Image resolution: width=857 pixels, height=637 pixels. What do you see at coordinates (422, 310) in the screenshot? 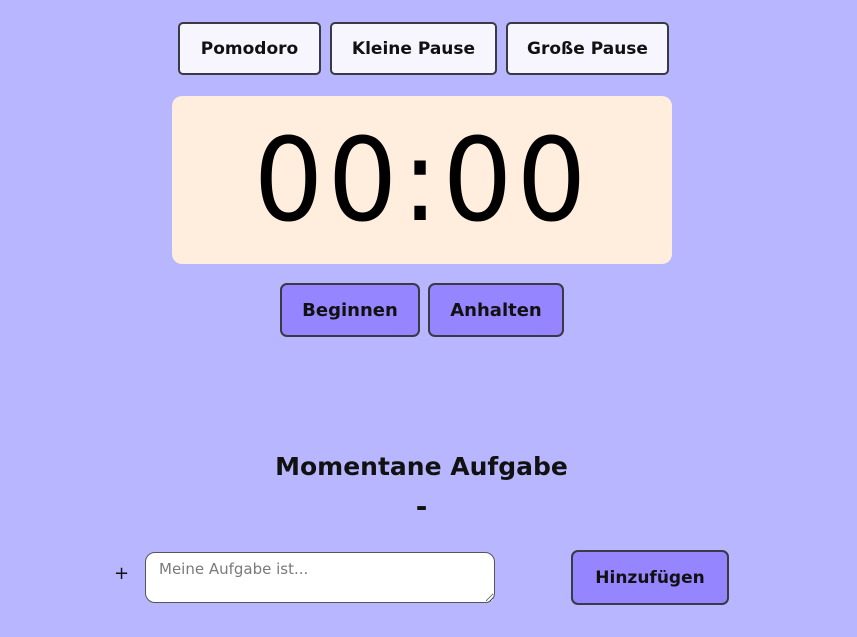
I see `timer-controls: Beginnen Anhalten` at bounding box center [422, 310].